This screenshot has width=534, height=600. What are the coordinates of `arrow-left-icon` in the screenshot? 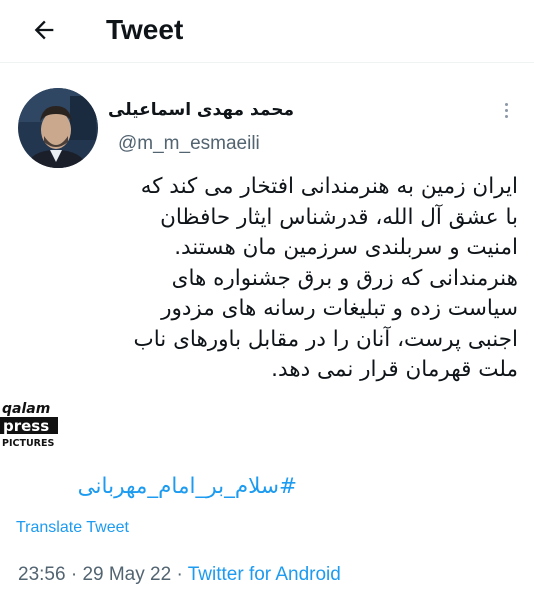 It's located at (44, 30).